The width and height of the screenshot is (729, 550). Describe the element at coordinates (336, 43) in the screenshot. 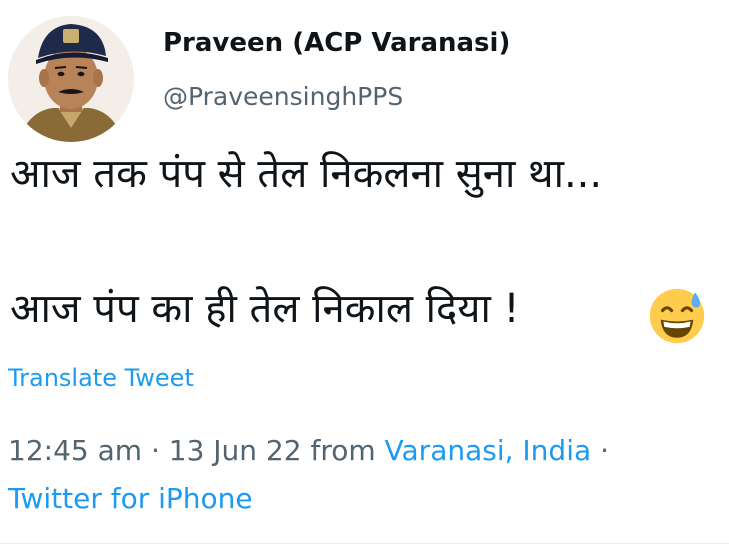

I see `author-display-name: Praveen (ACP Varanasi)` at that location.